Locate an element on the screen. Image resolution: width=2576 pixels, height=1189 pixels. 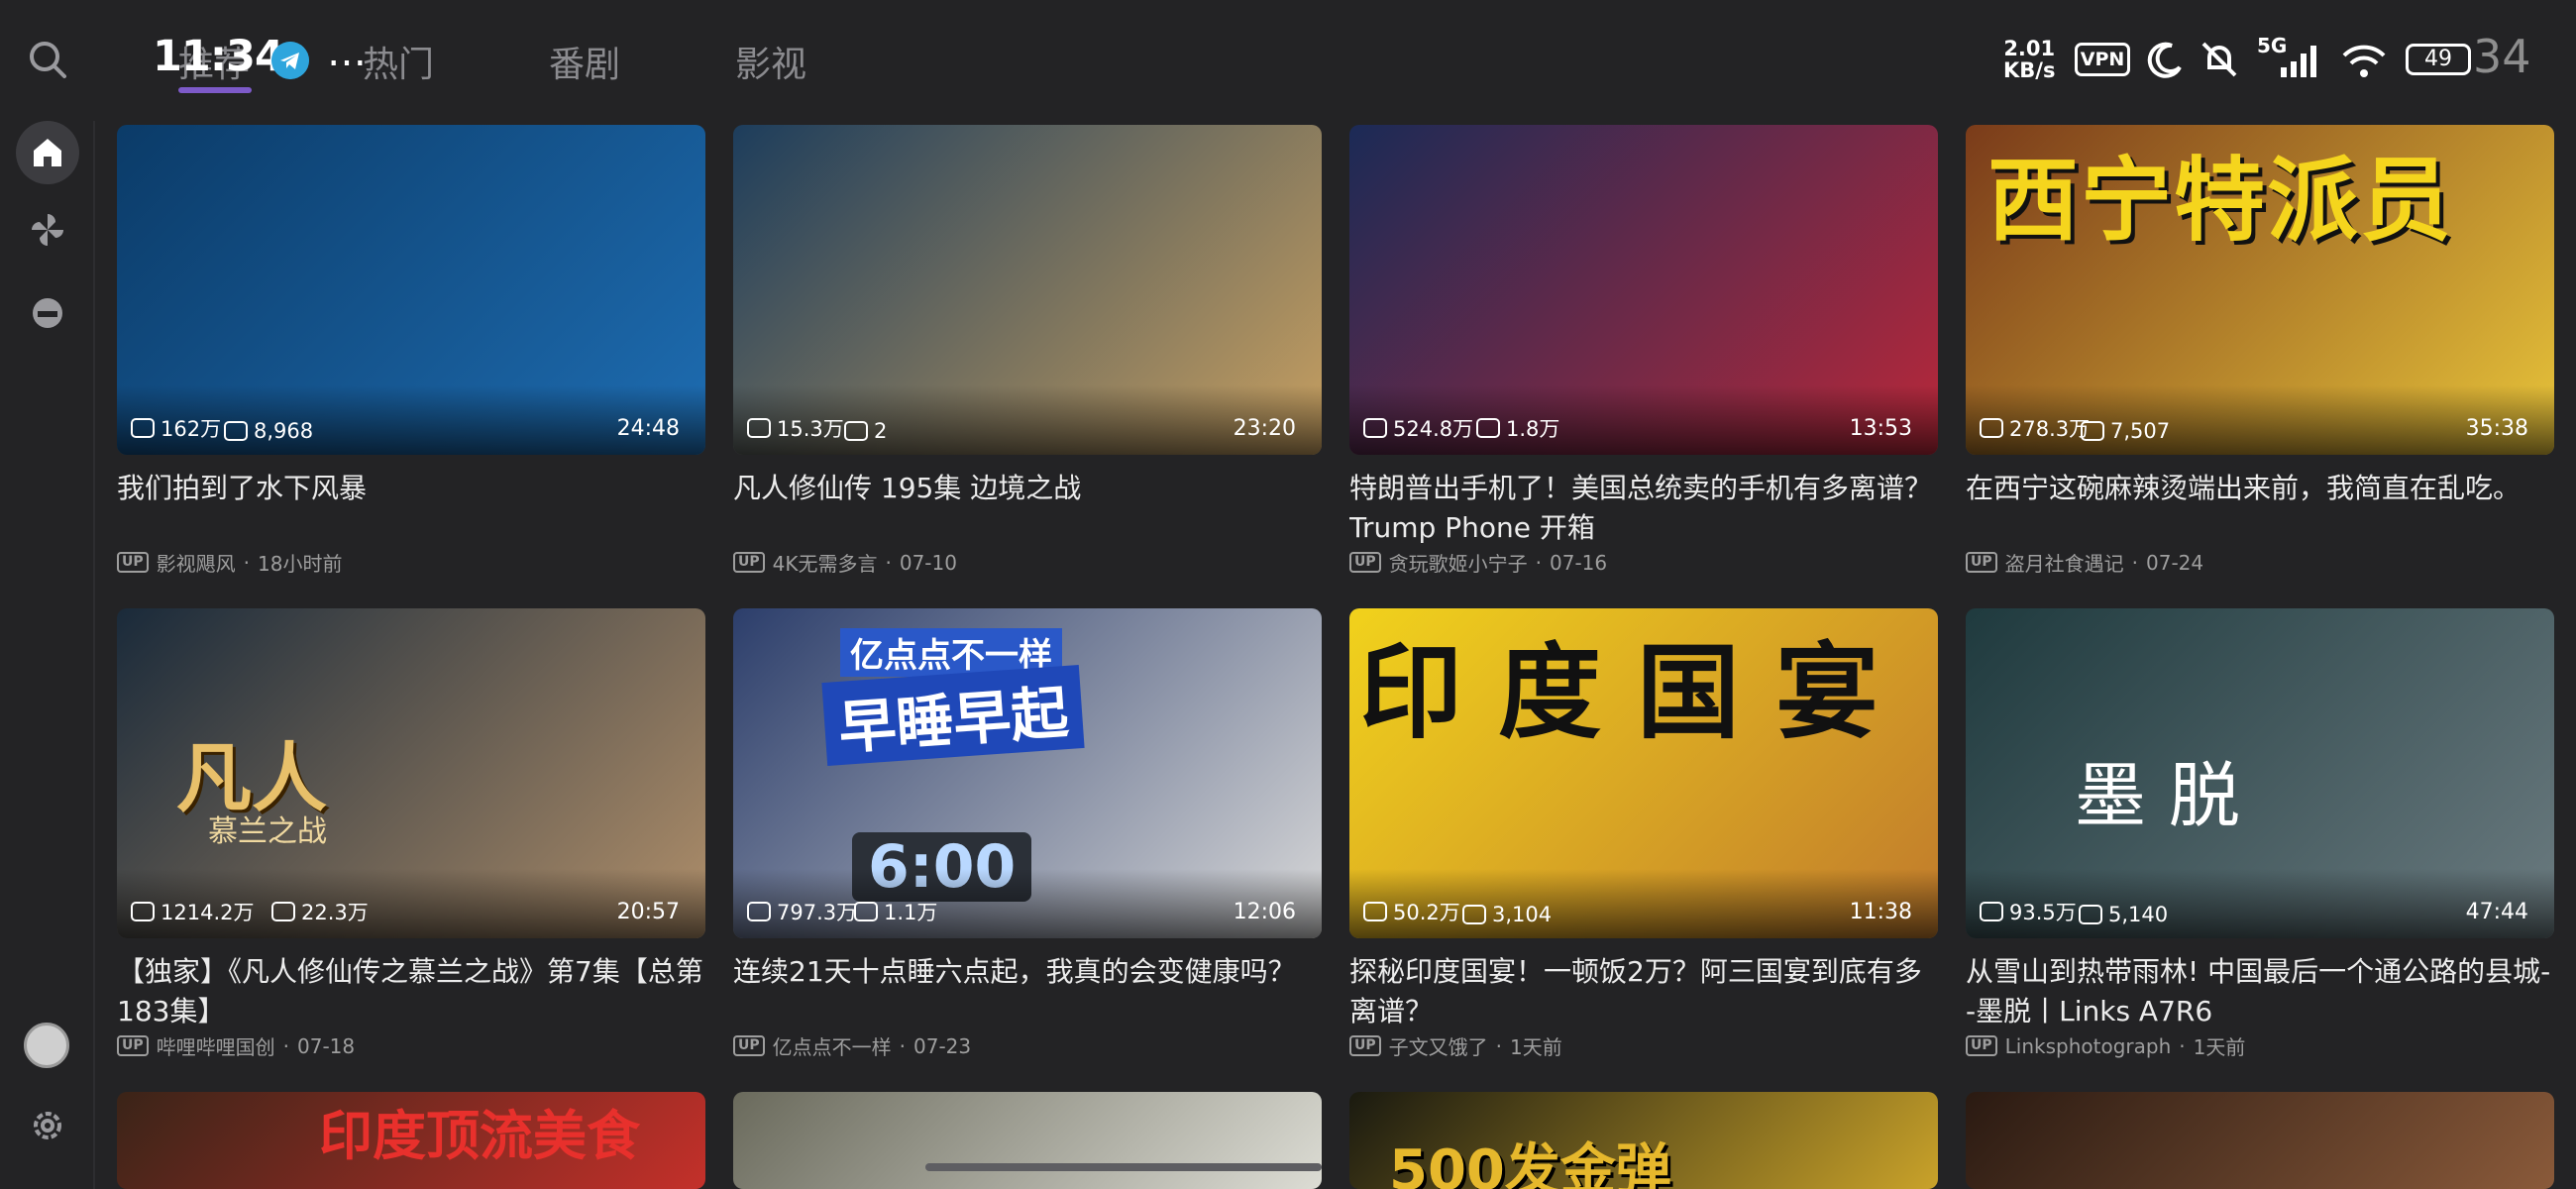
view-count: 1214.2万 is located at coordinates (193, 912).